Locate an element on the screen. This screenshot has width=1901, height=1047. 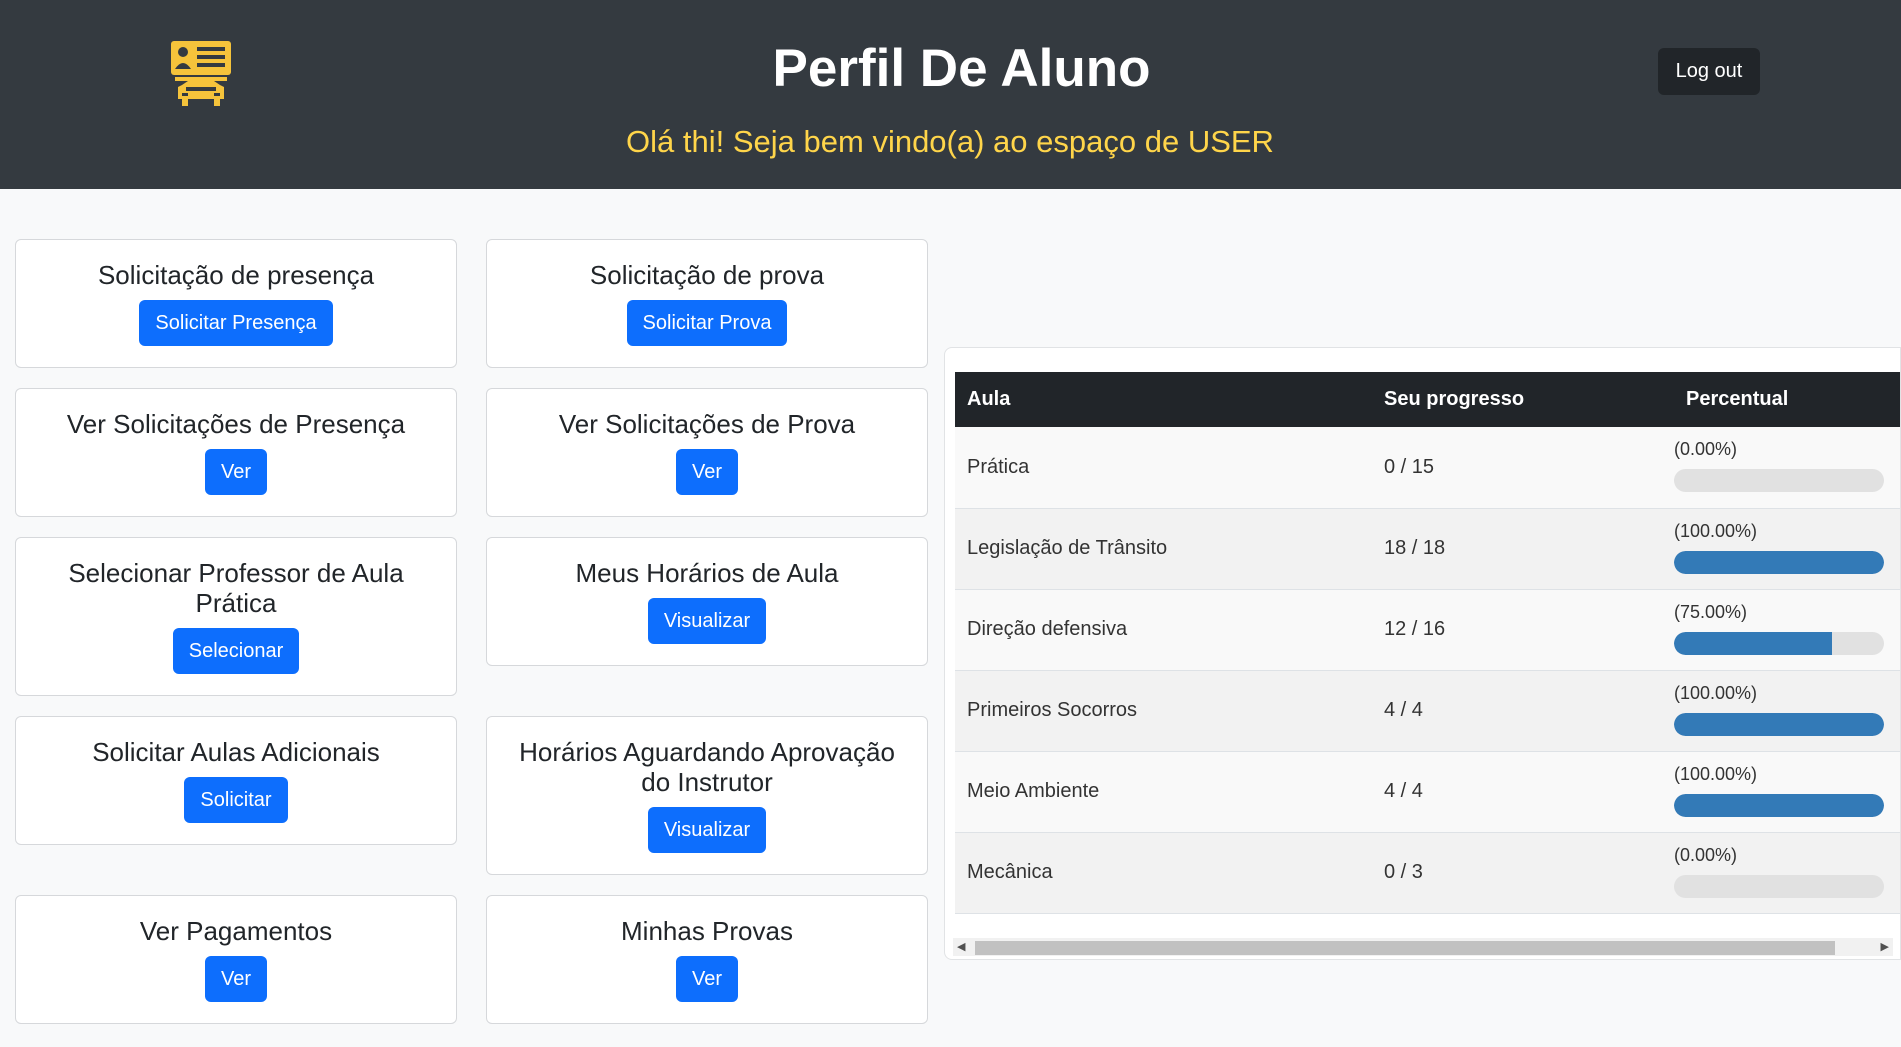
table-header-row: Aula Seu progresso Percentual is located at coordinates (1427, 399).